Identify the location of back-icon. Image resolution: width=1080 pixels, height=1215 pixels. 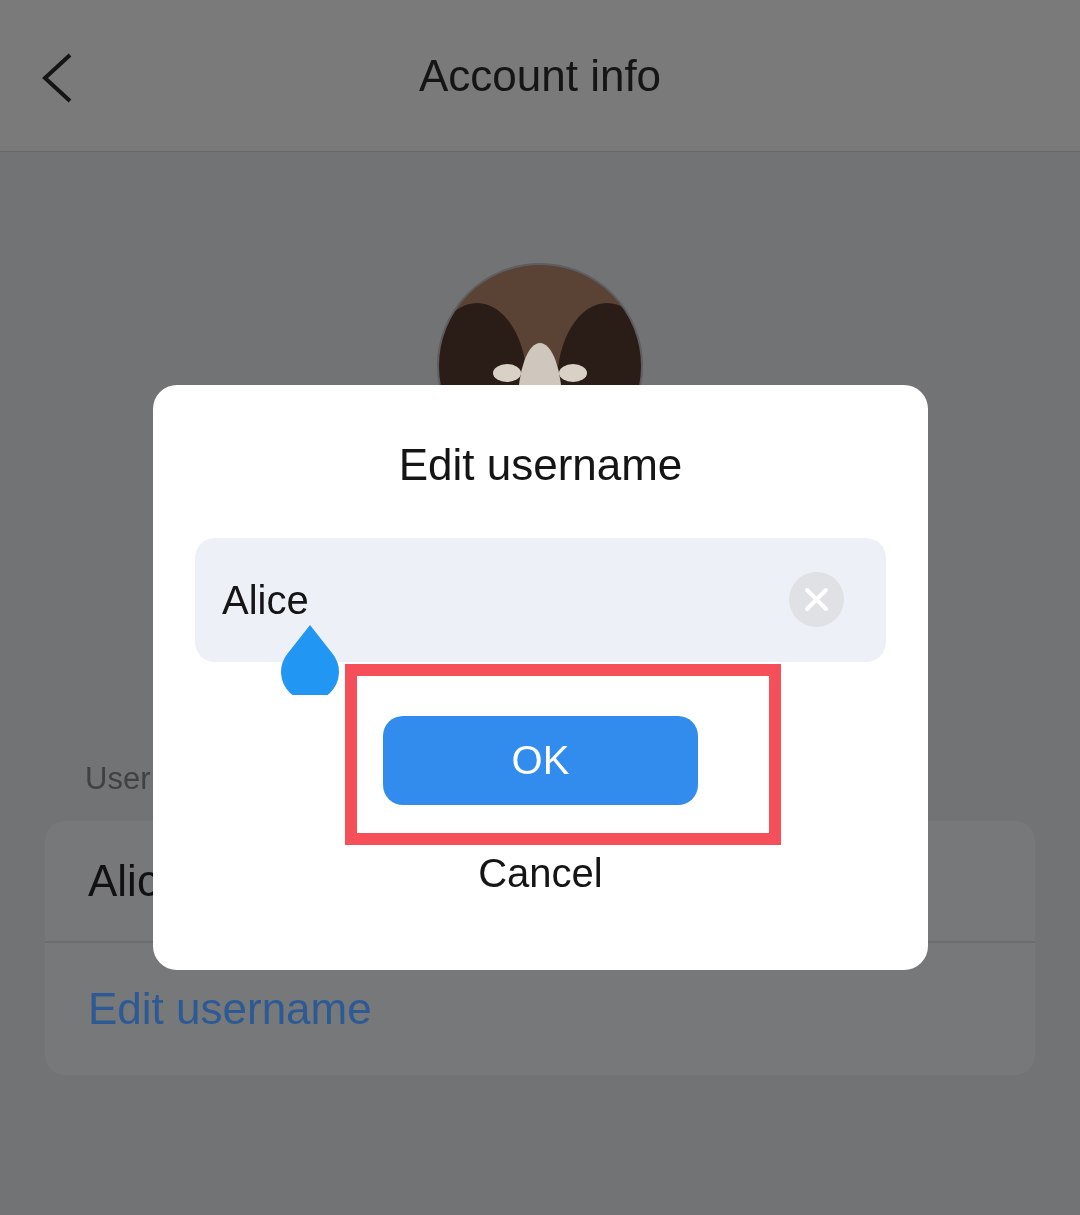
(57, 78).